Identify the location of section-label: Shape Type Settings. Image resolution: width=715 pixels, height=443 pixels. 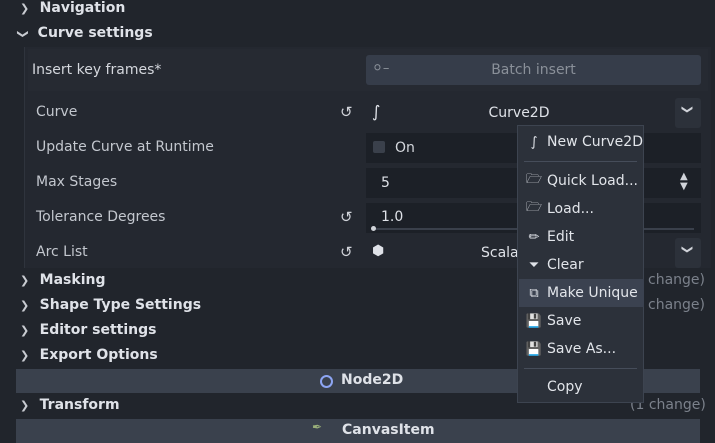
(120, 305).